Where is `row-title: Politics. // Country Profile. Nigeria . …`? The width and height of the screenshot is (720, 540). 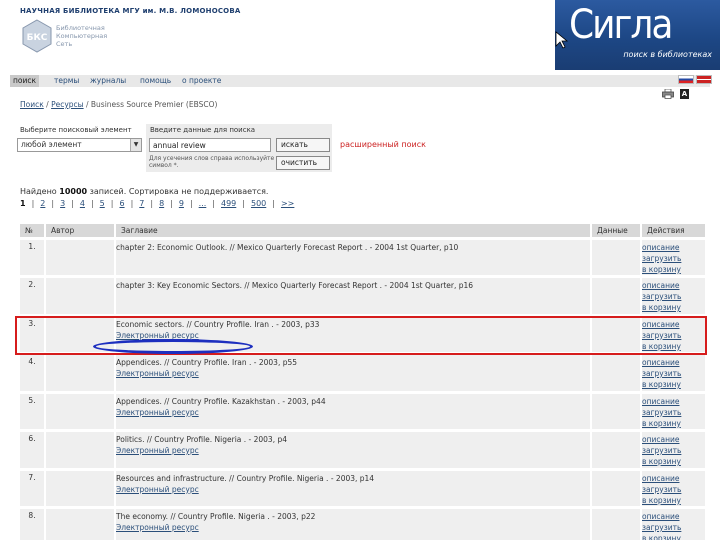
row-title: Politics. // Country Profile. Nigeria . … is located at coordinates (202, 439).